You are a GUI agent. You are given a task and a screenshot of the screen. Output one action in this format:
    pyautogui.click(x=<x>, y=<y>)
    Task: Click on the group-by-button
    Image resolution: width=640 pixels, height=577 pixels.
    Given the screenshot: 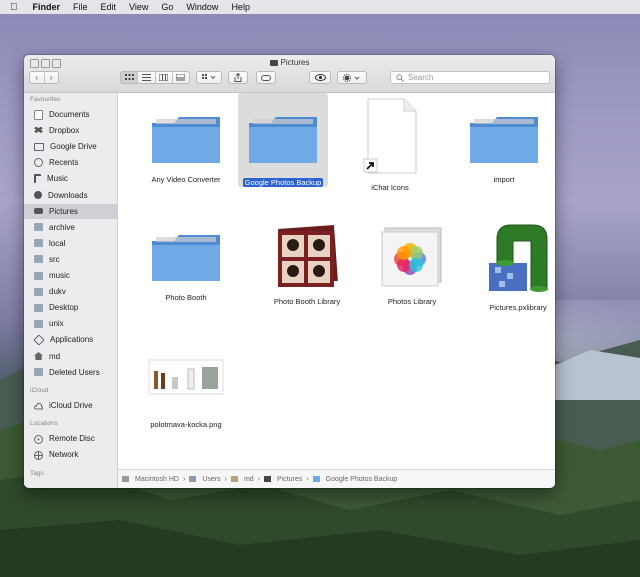 What is the action you would take?
    pyautogui.click(x=209, y=77)
    